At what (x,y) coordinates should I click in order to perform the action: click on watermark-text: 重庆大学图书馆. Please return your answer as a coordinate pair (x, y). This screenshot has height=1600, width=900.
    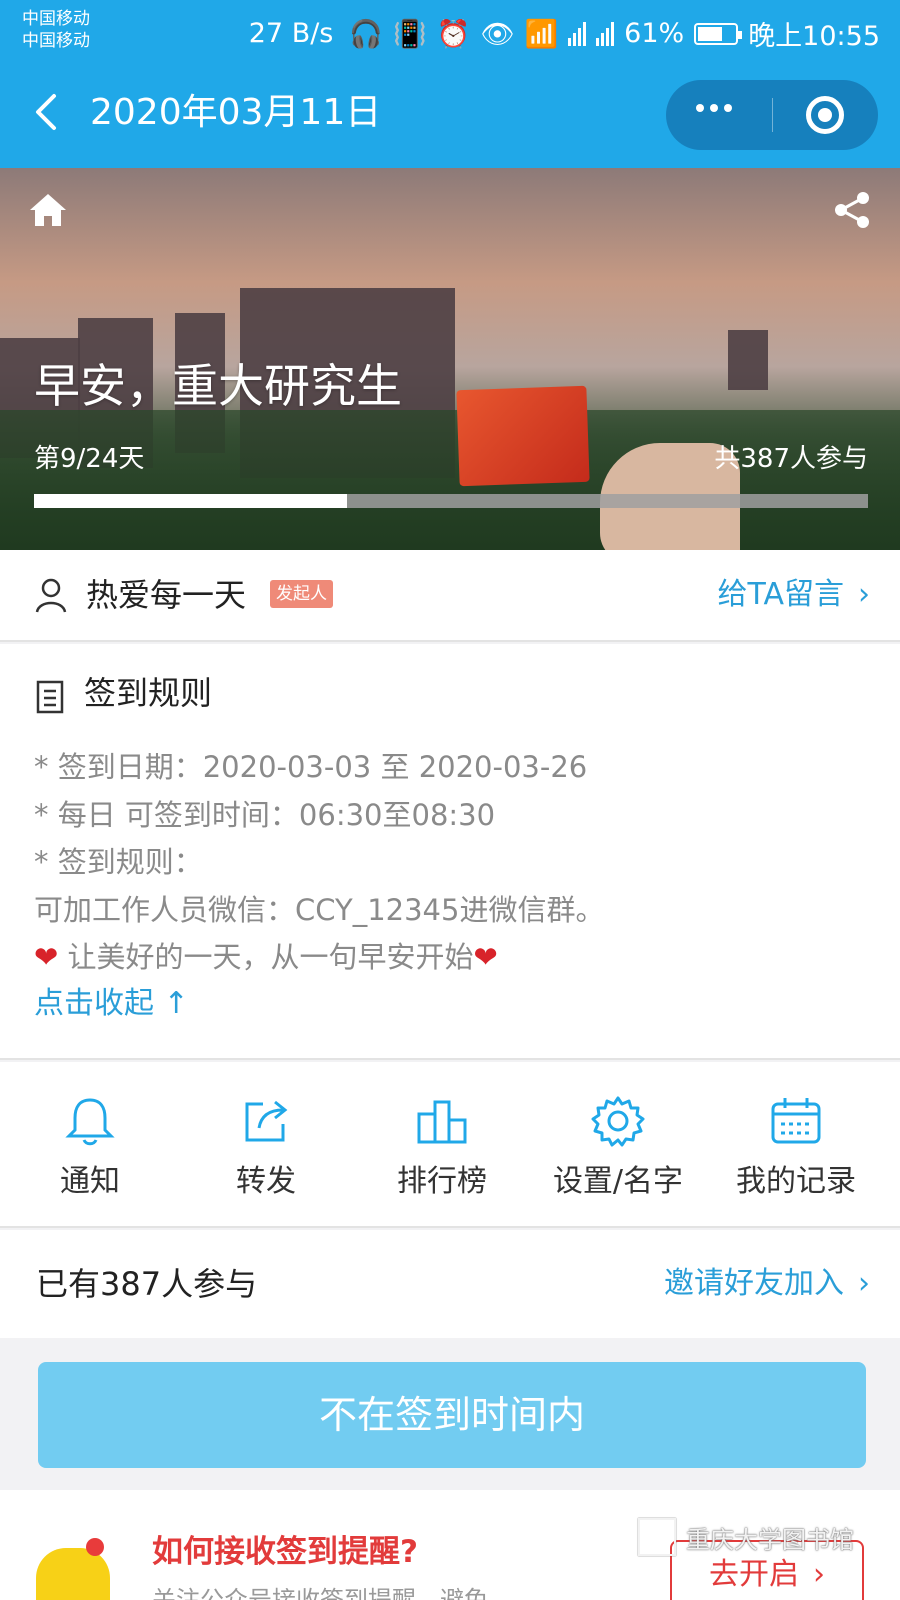
    Looking at the image, I should click on (770, 1539).